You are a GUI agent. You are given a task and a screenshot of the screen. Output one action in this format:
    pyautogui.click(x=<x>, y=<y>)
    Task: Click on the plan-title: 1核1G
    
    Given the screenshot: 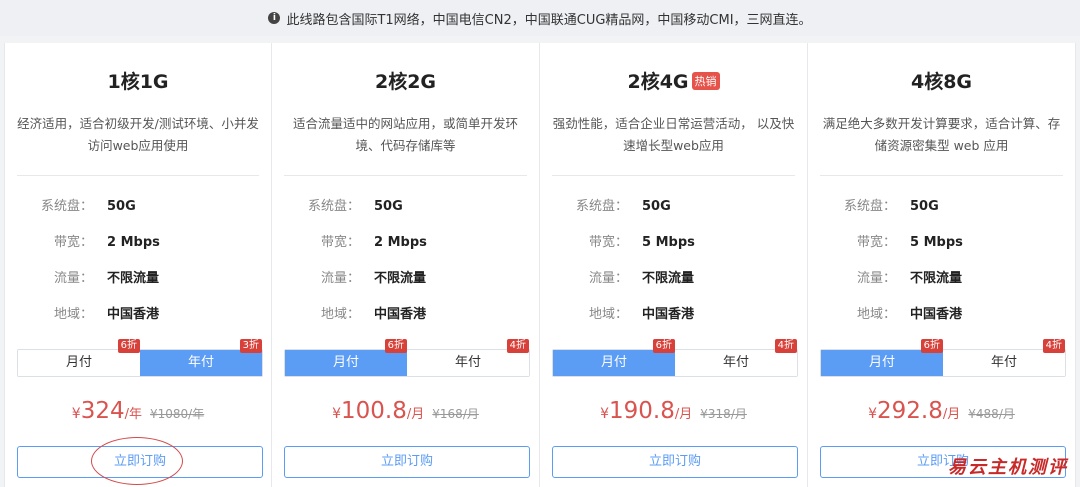 What is the action you would take?
    pyautogui.click(x=138, y=82)
    